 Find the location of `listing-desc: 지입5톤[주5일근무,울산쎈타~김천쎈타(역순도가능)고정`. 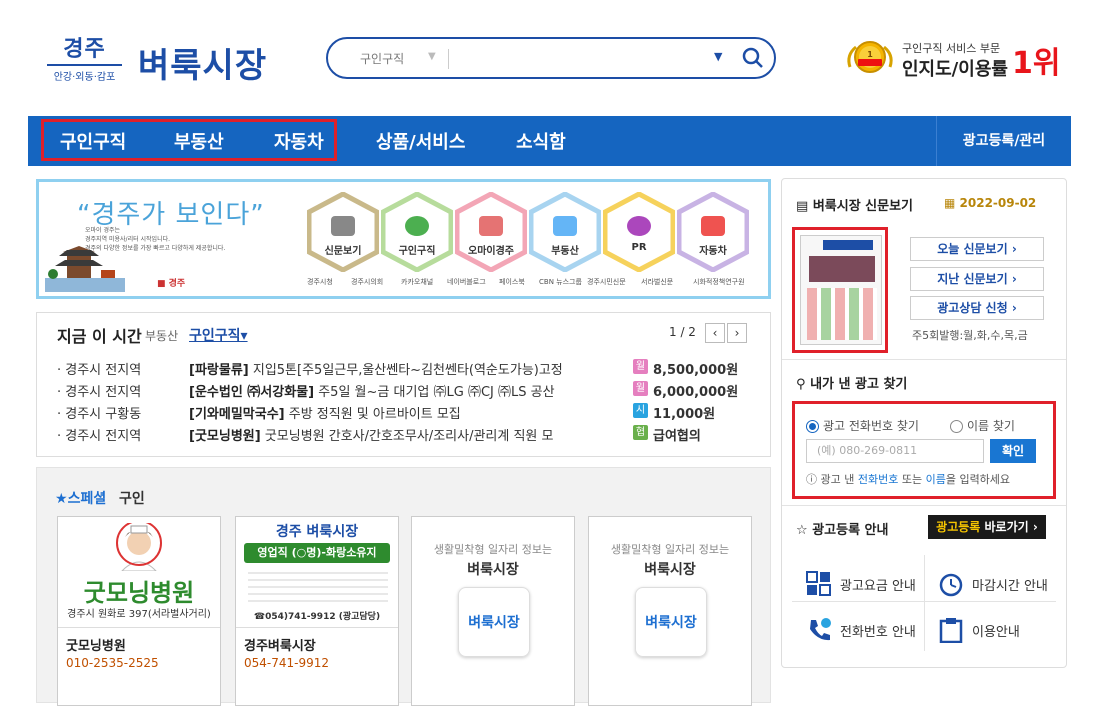

listing-desc: 지입5톤[주5일근무,울산쎈타~김천쎈타(역순도가능)고정 is located at coordinates (405, 370).